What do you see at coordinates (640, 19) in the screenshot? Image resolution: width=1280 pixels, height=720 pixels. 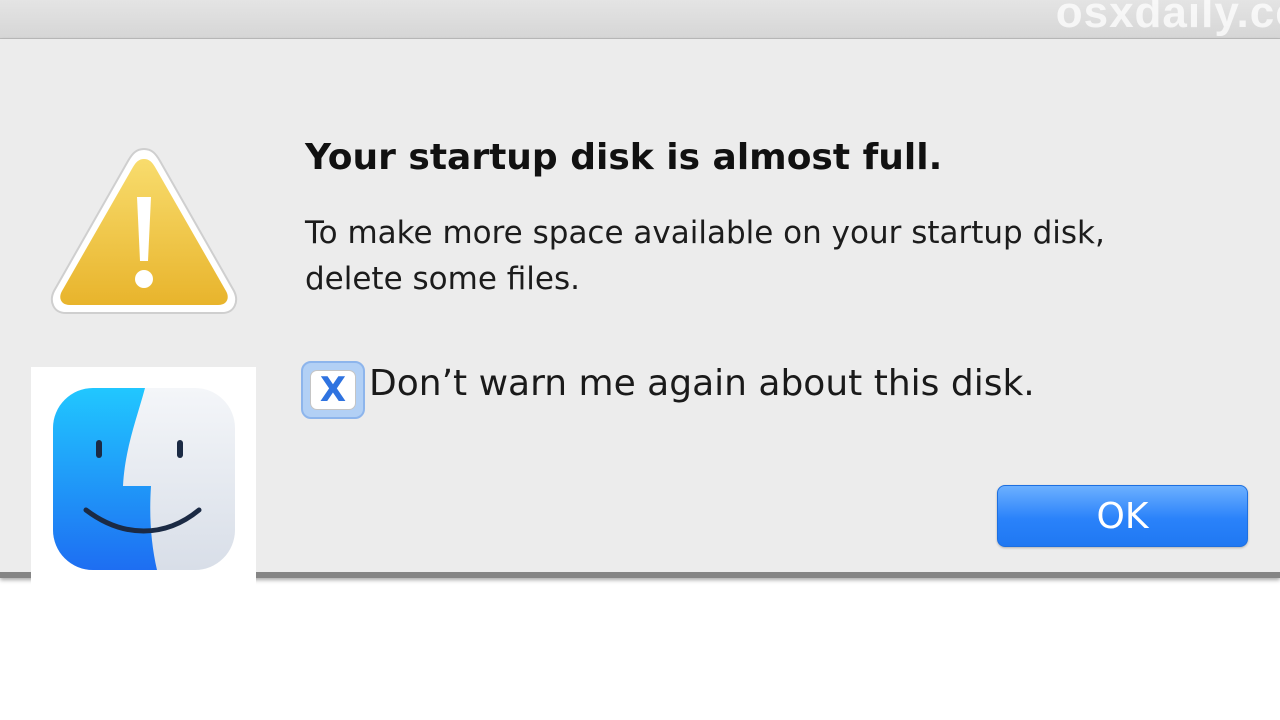 I see `background-strip: osxdaily.com` at bounding box center [640, 19].